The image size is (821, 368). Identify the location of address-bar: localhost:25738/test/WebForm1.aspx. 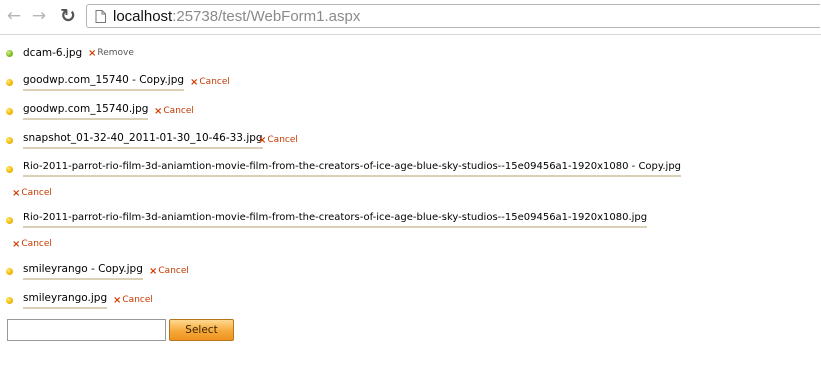
(453, 16).